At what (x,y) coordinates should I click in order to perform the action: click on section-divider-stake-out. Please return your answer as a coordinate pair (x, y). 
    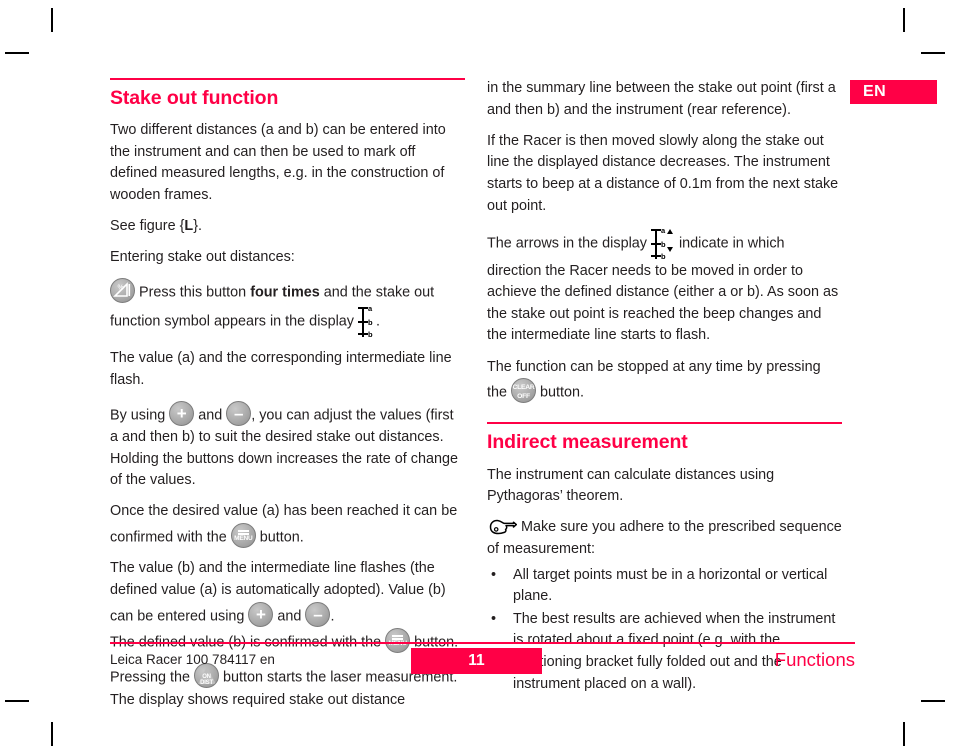
    Looking at the image, I should click on (287, 79).